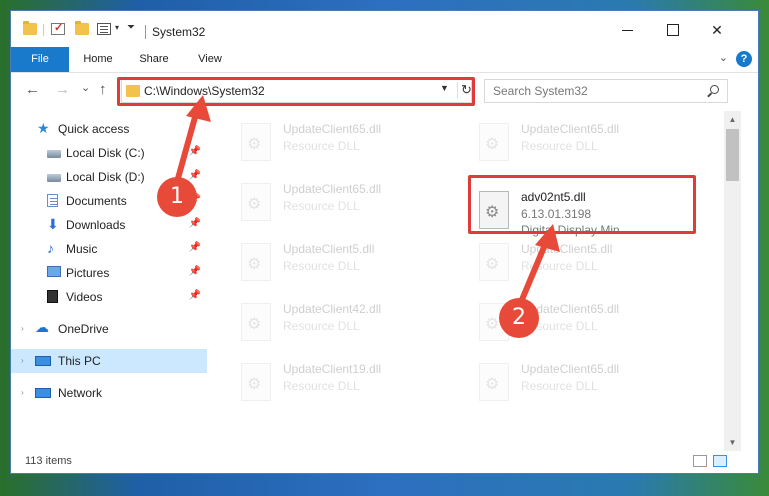  What do you see at coordinates (714, 89) in the screenshot?
I see `search-icon` at bounding box center [714, 89].